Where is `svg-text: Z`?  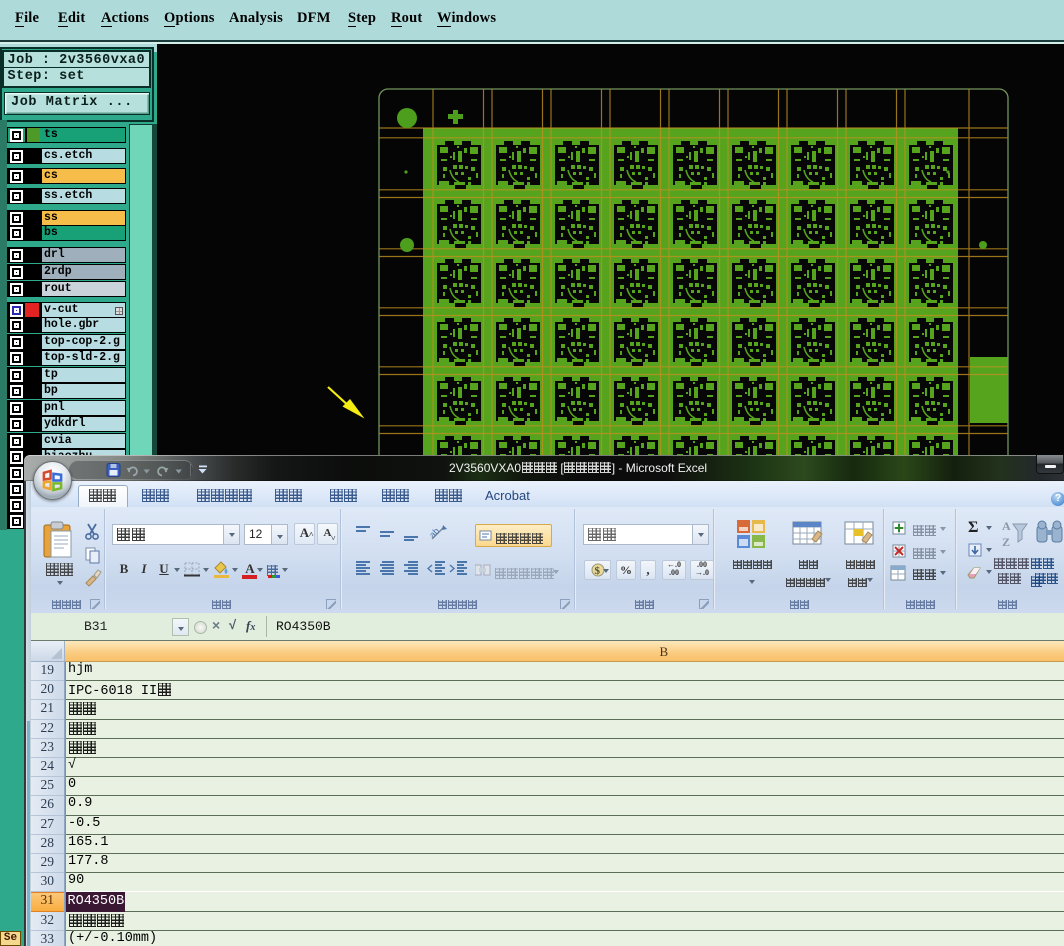
svg-text: Z is located at coordinates (1006, 542).